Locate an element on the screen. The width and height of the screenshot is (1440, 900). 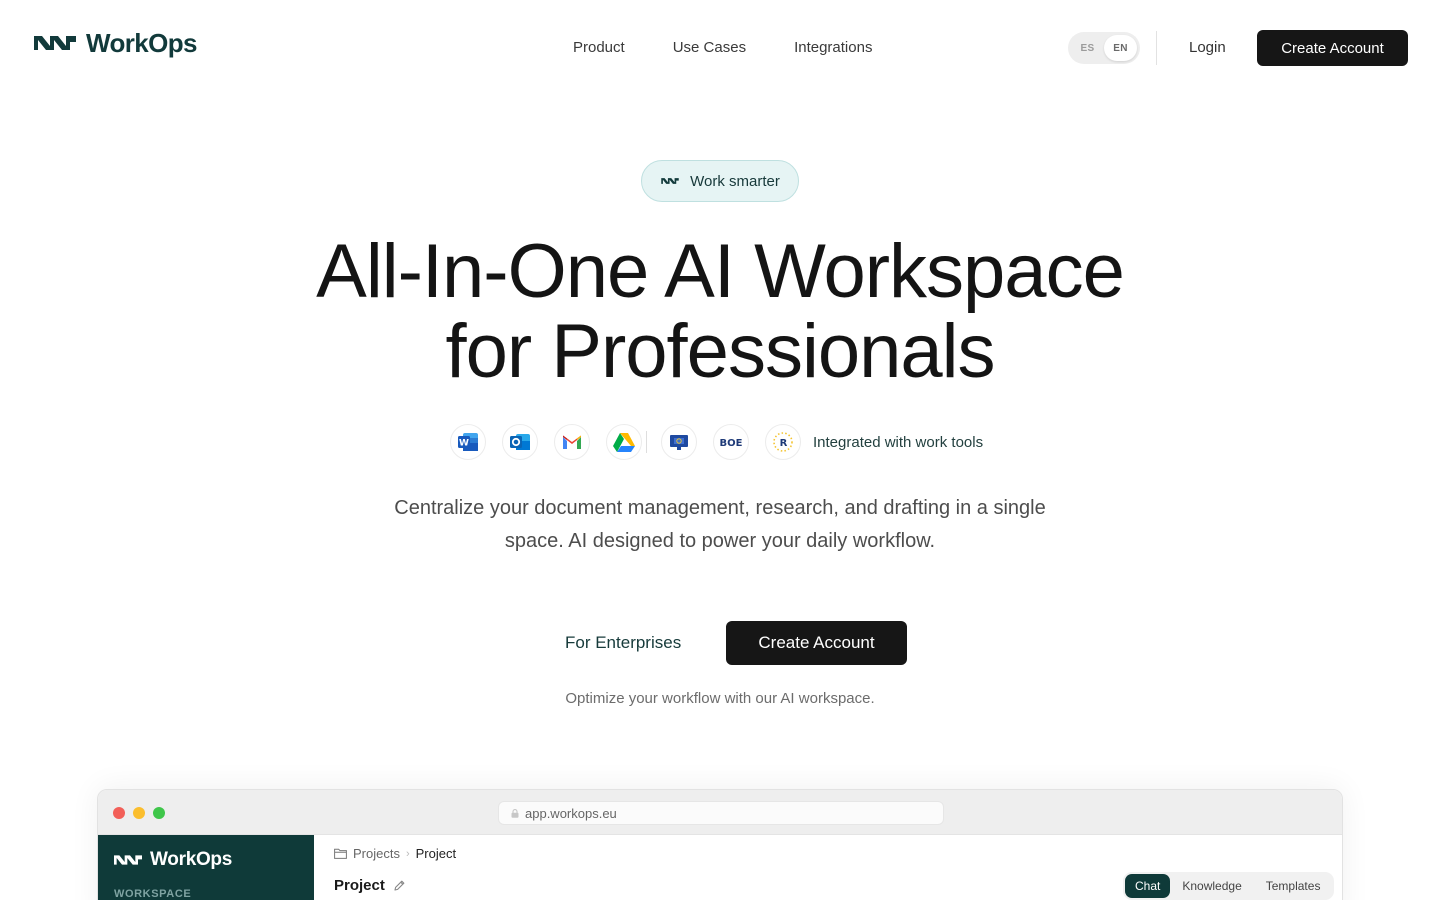
gmail-icon is located at coordinates (572, 442).